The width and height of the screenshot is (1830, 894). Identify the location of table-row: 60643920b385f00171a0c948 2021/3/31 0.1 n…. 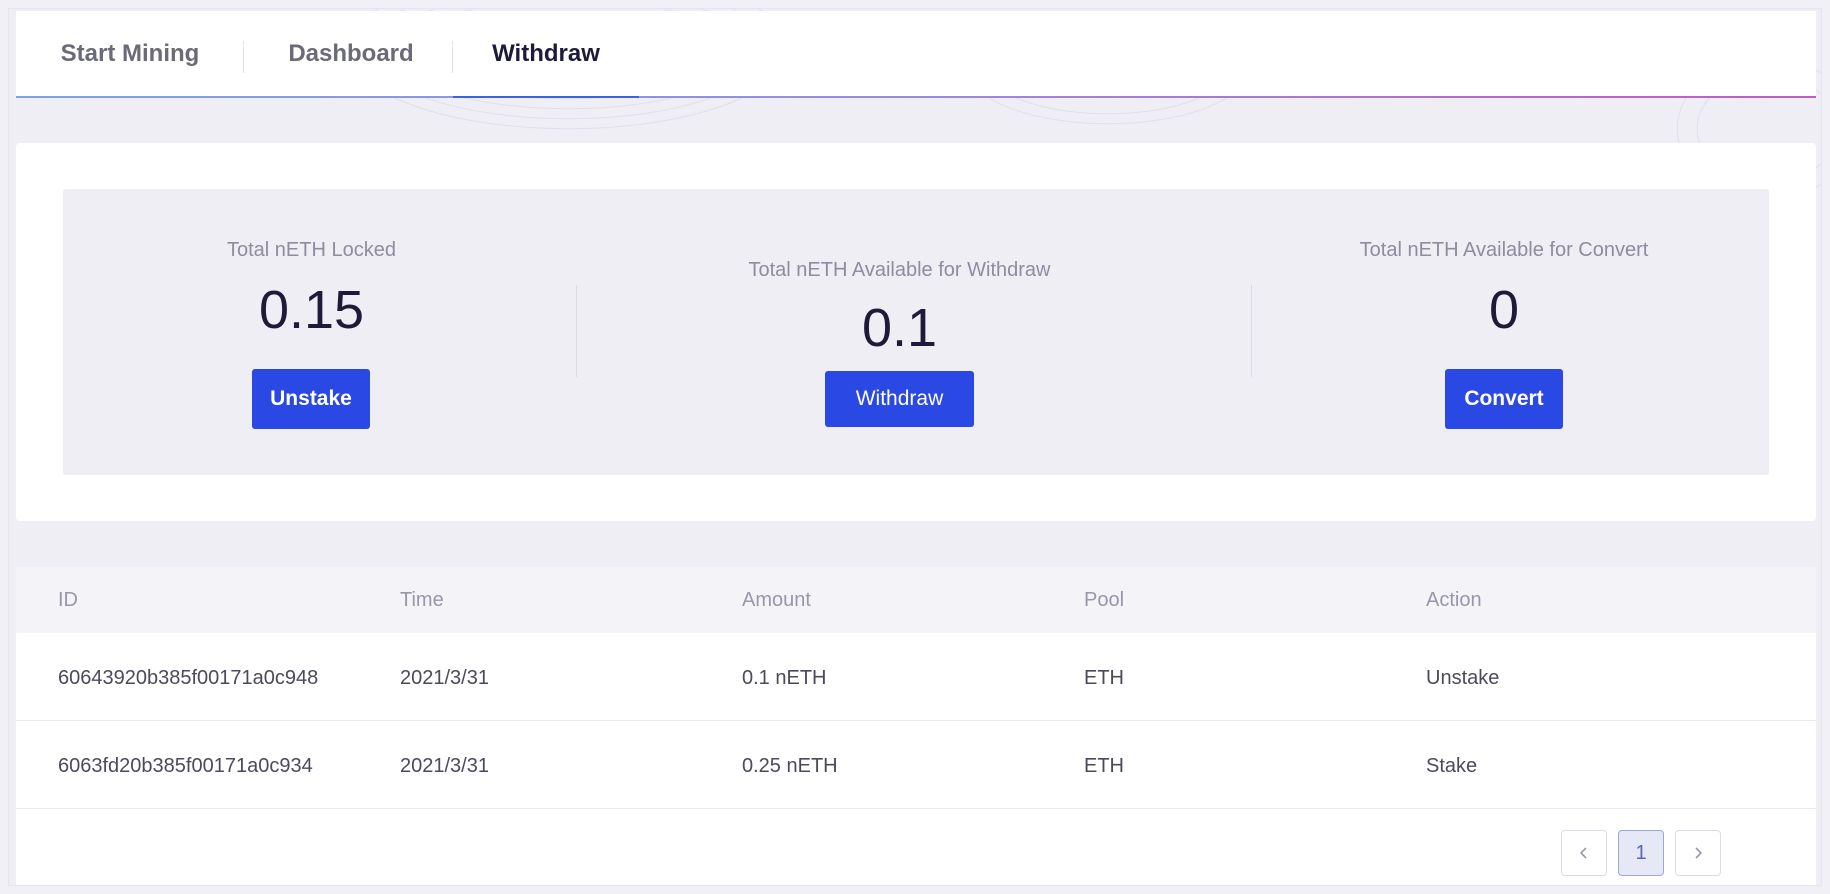
(916, 677).